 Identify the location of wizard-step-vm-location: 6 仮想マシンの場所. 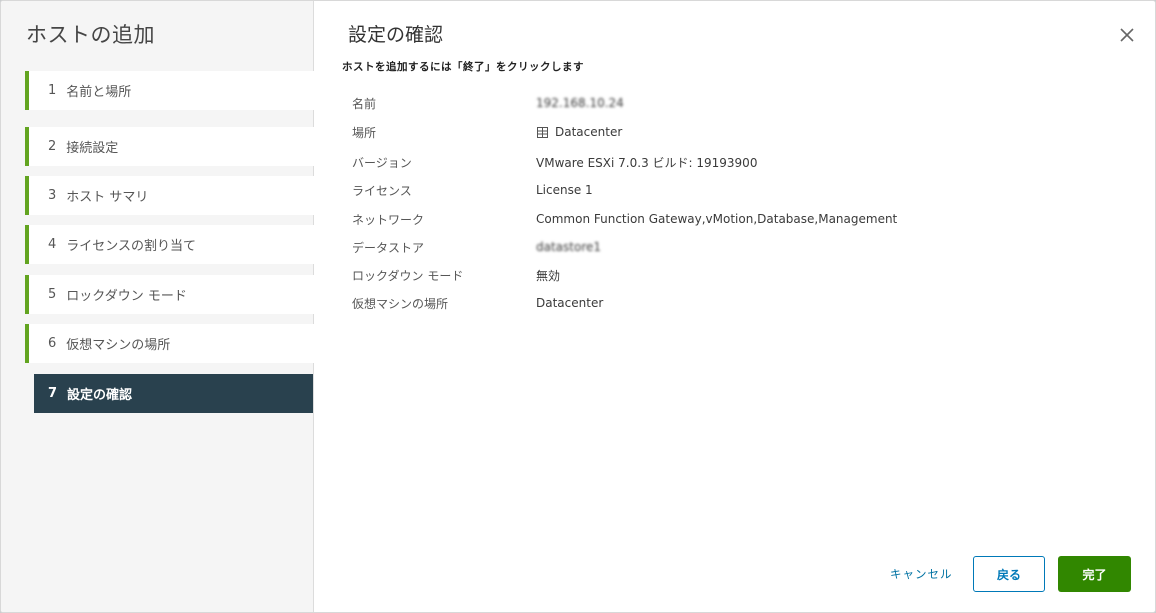
(169, 343).